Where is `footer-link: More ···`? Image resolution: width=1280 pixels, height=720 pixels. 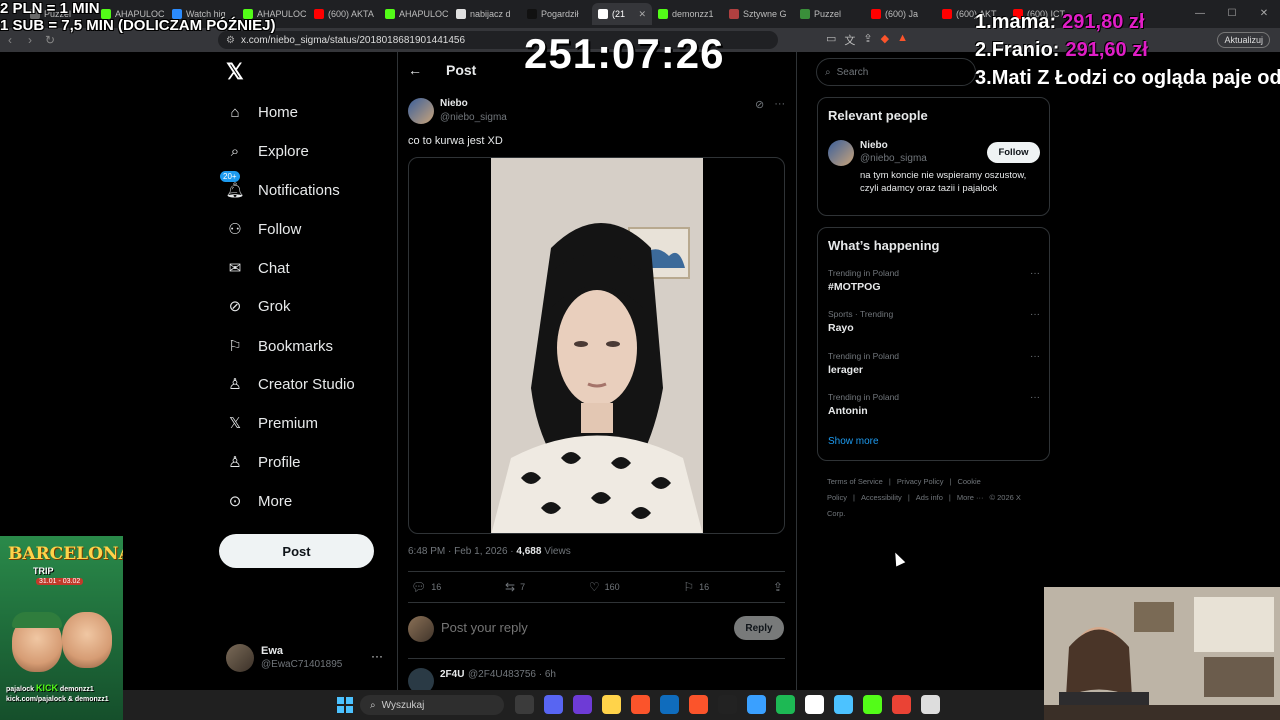
footer-link: More ··· is located at coordinates (970, 497).